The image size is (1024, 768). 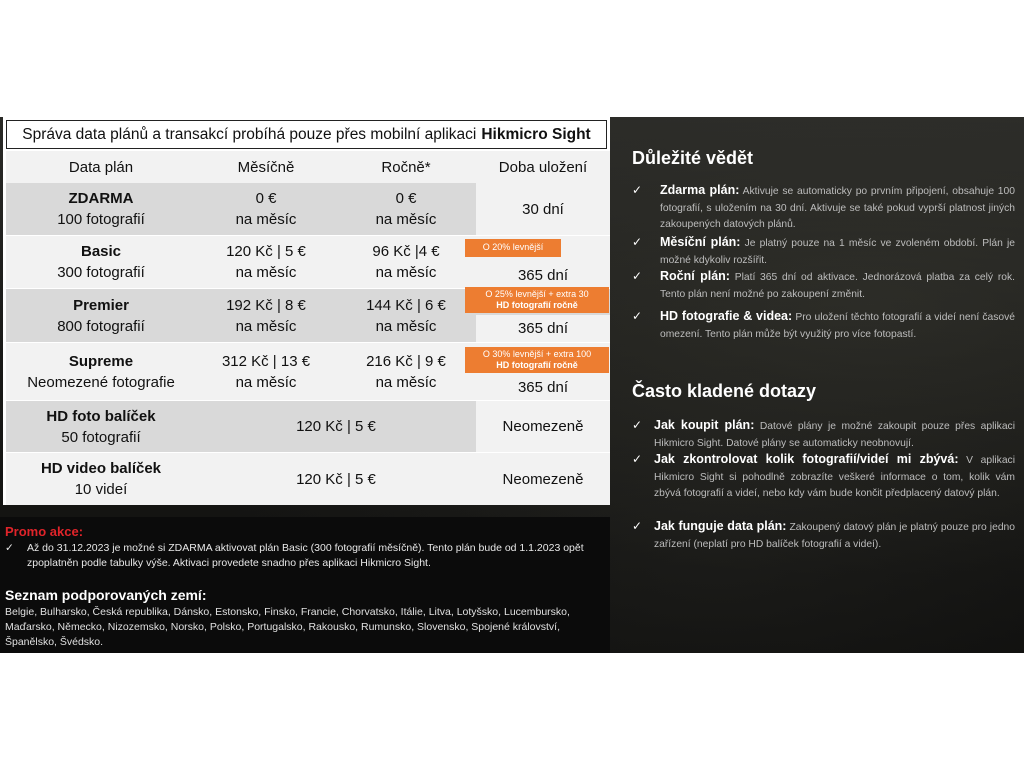 What do you see at coordinates (101, 479) in the screenshot?
I see `plan-name-cell: HD video balíček 10 videí` at bounding box center [101, 479].